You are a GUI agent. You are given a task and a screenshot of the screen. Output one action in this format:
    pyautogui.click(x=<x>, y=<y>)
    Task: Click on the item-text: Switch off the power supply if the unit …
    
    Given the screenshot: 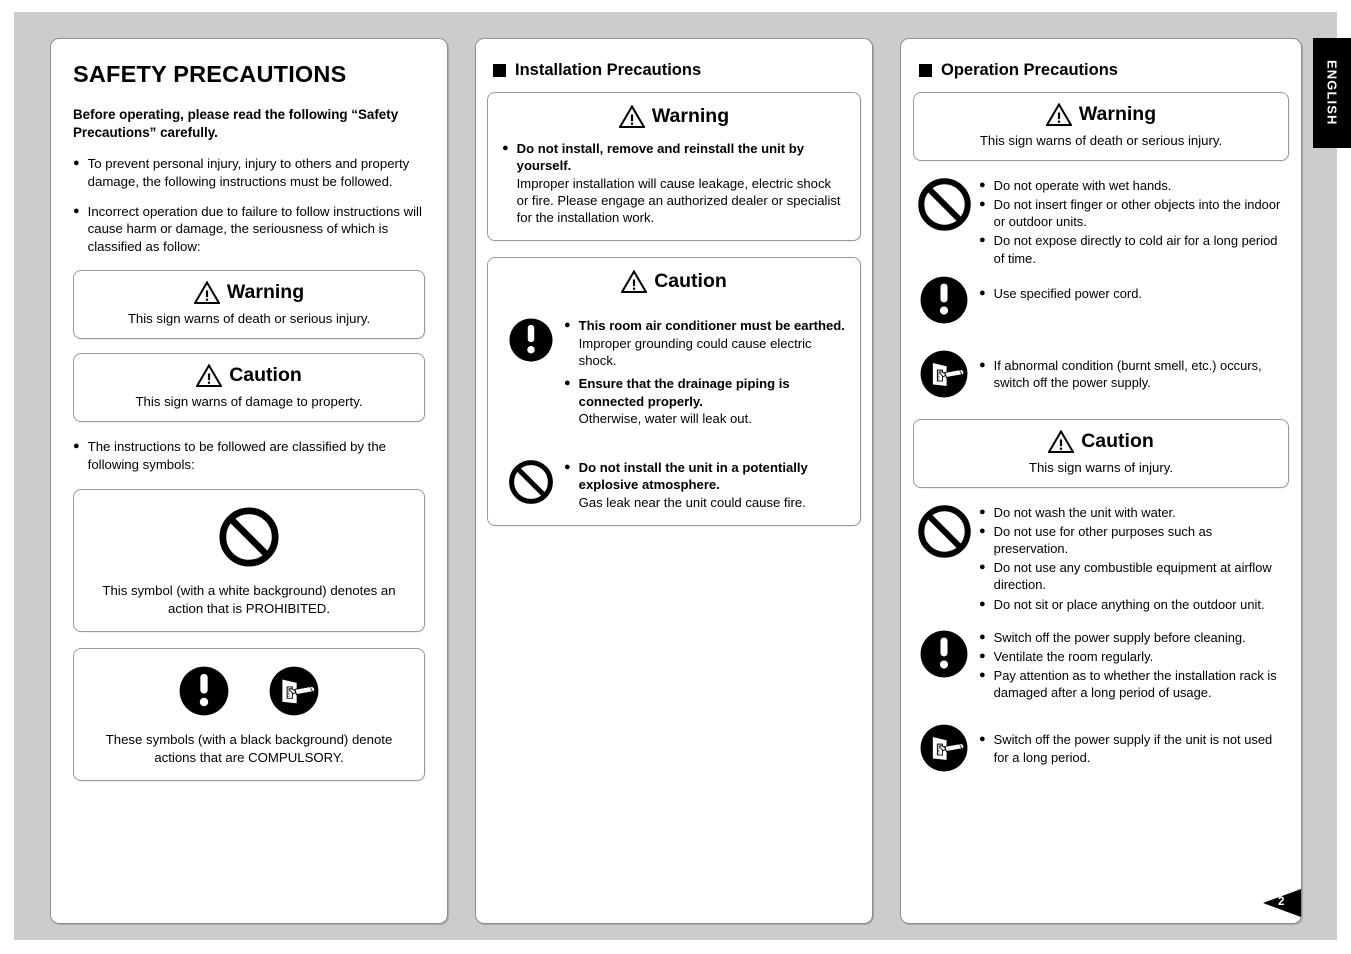 What is the action you would take?
    pyautogui.click(x=1133, y=748)
    